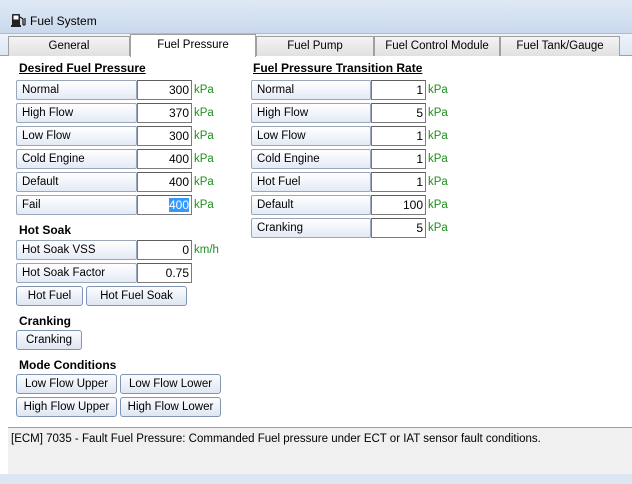 The width and height of the screenshot is (632, 484). I want to click on transition-hot-fuel-unit: kPa, so click(438, 182).